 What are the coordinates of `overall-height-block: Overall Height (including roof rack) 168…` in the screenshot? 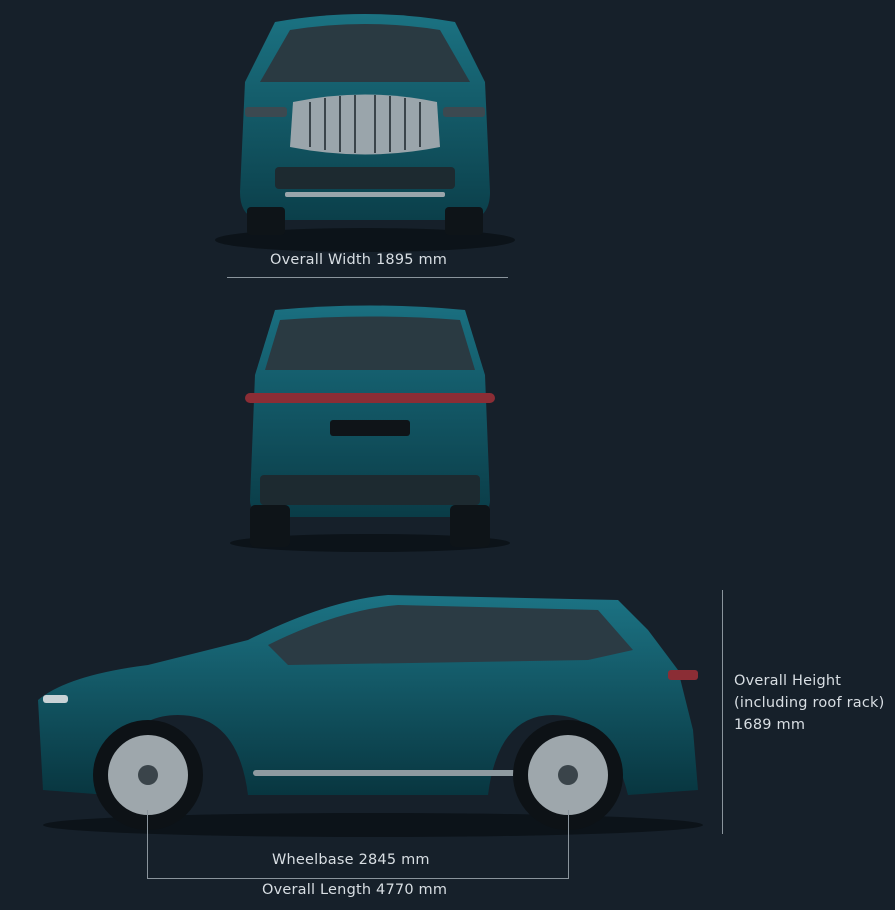 It's located at (809, 703).